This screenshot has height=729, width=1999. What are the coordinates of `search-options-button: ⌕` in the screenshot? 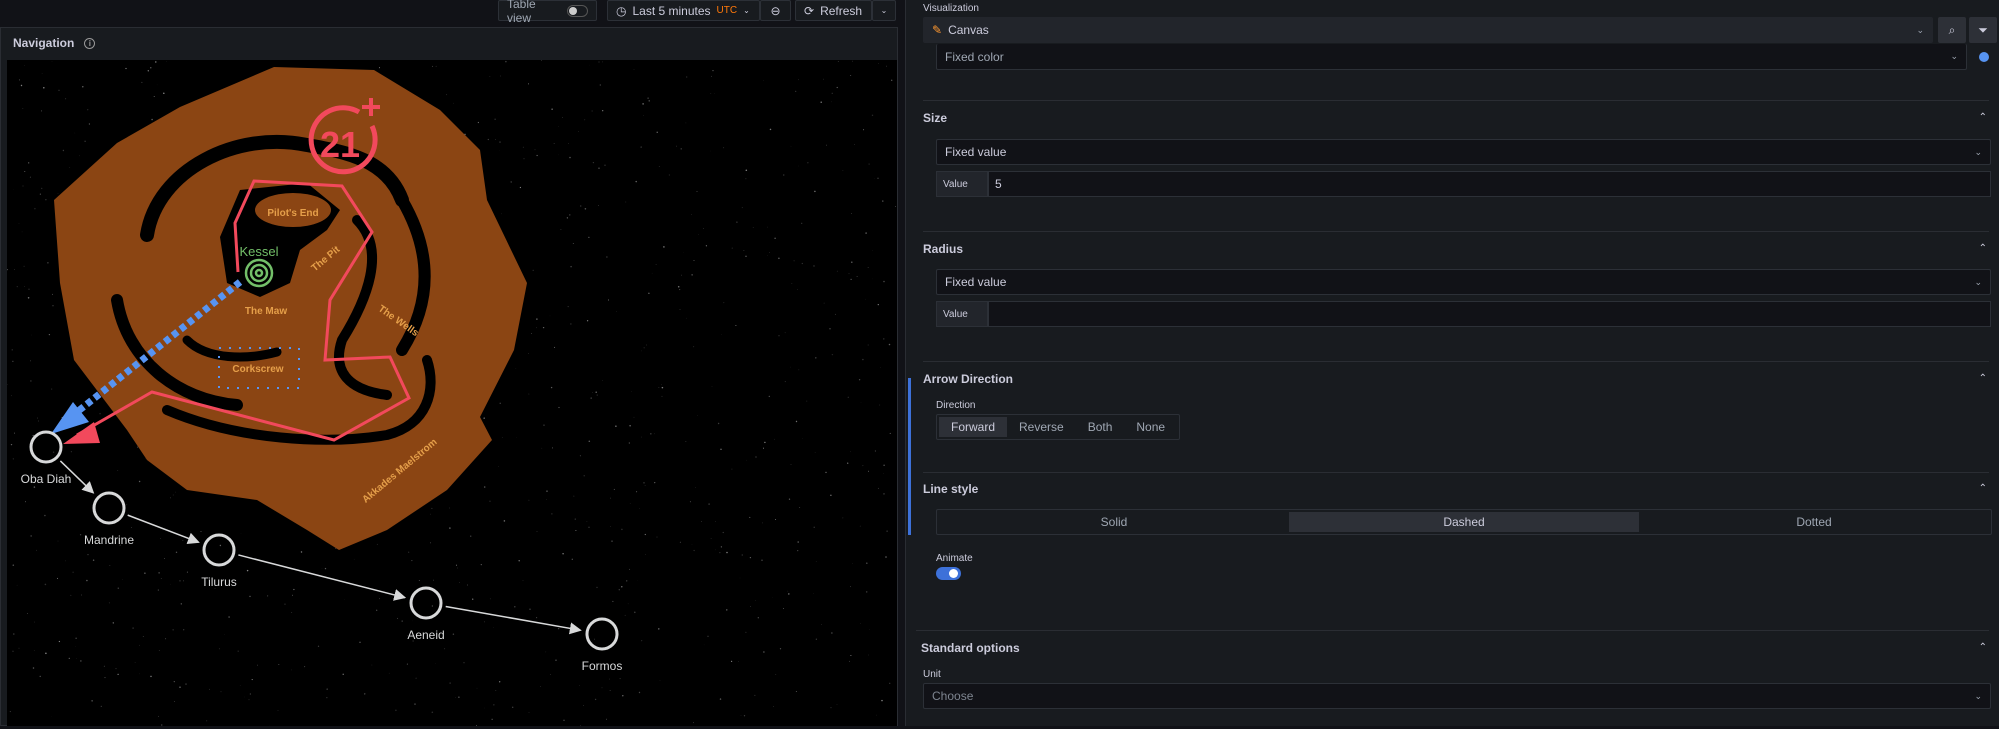 It's located at (1952, 30).